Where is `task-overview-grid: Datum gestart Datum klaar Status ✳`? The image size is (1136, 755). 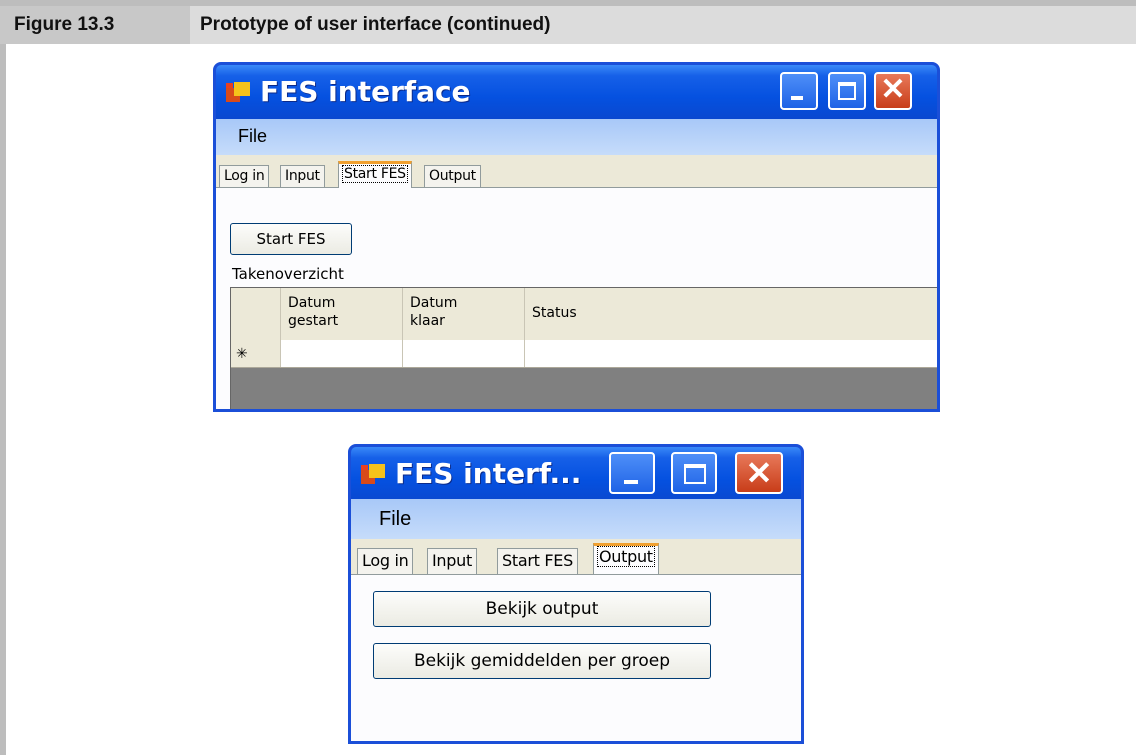
task-overview-grid: Datum gestart Datum klaar Status ✳ is located at coordinates (583, 348).